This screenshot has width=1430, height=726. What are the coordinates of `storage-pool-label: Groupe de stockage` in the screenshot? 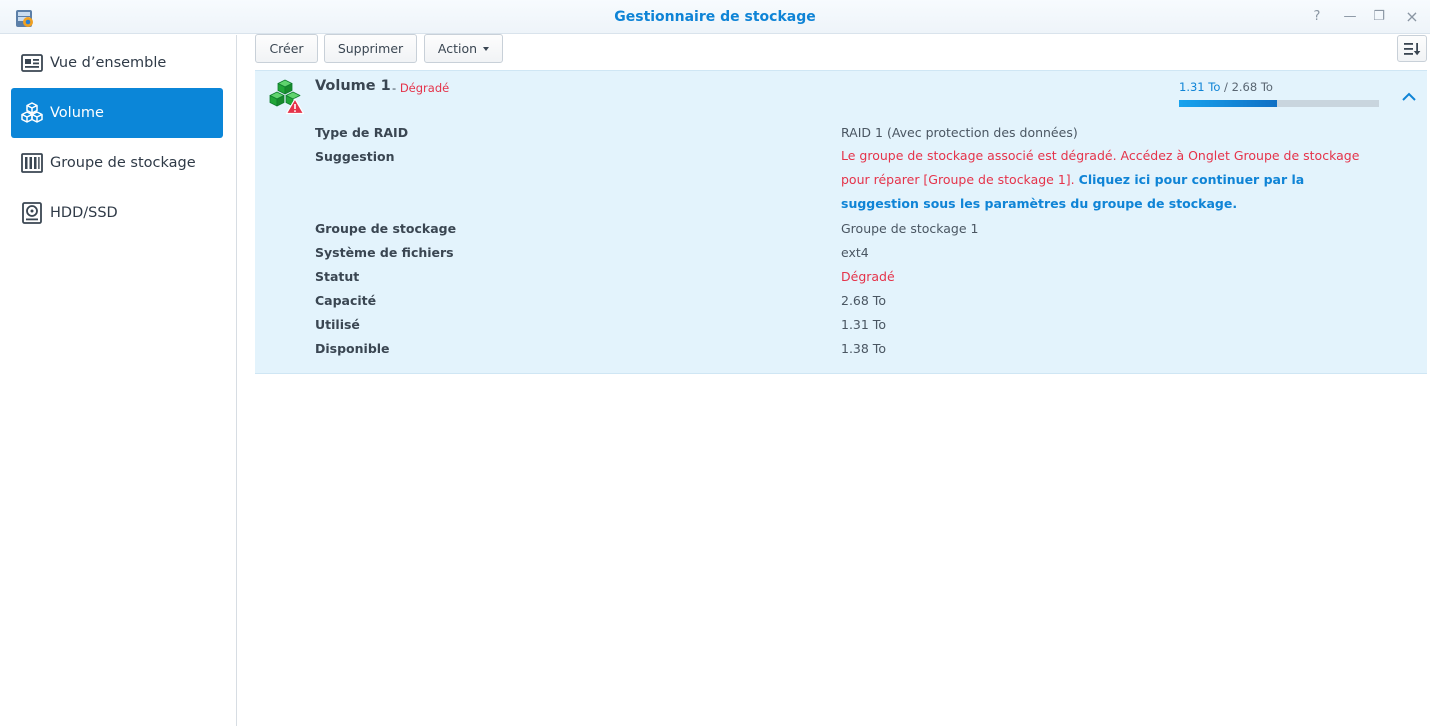 It's located at (386, 228).